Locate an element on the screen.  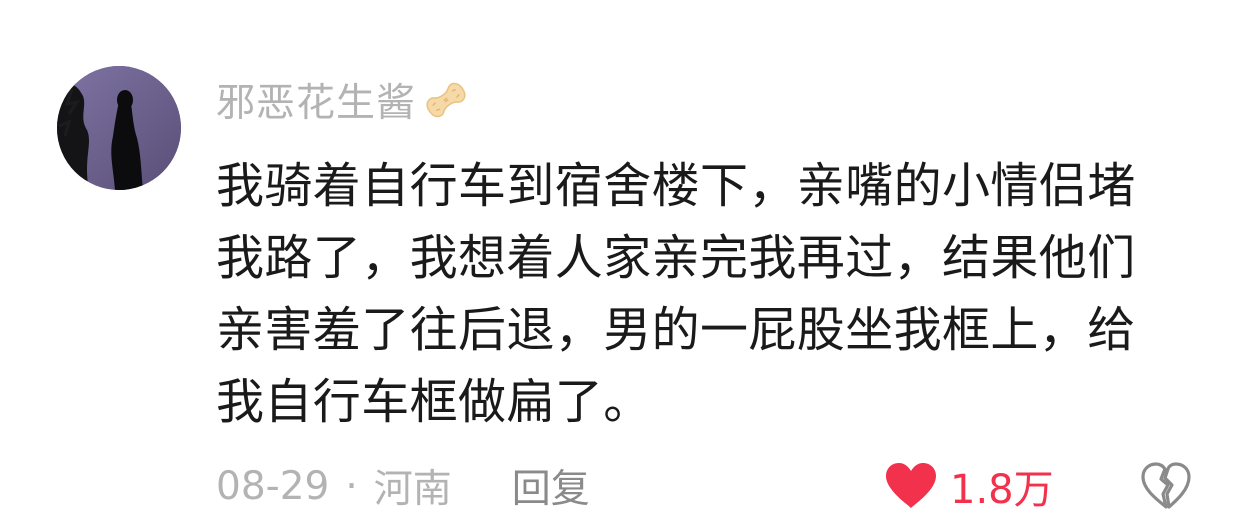
username-row: 邪恶花生酱 is located at coordinates (345, 100).